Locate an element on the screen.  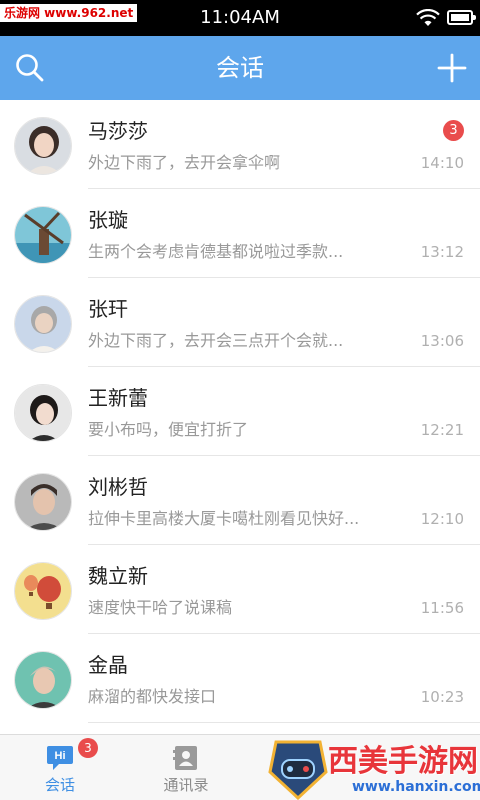
tab-chats: Hi 3 会话 is located at coordinates (60, 767).